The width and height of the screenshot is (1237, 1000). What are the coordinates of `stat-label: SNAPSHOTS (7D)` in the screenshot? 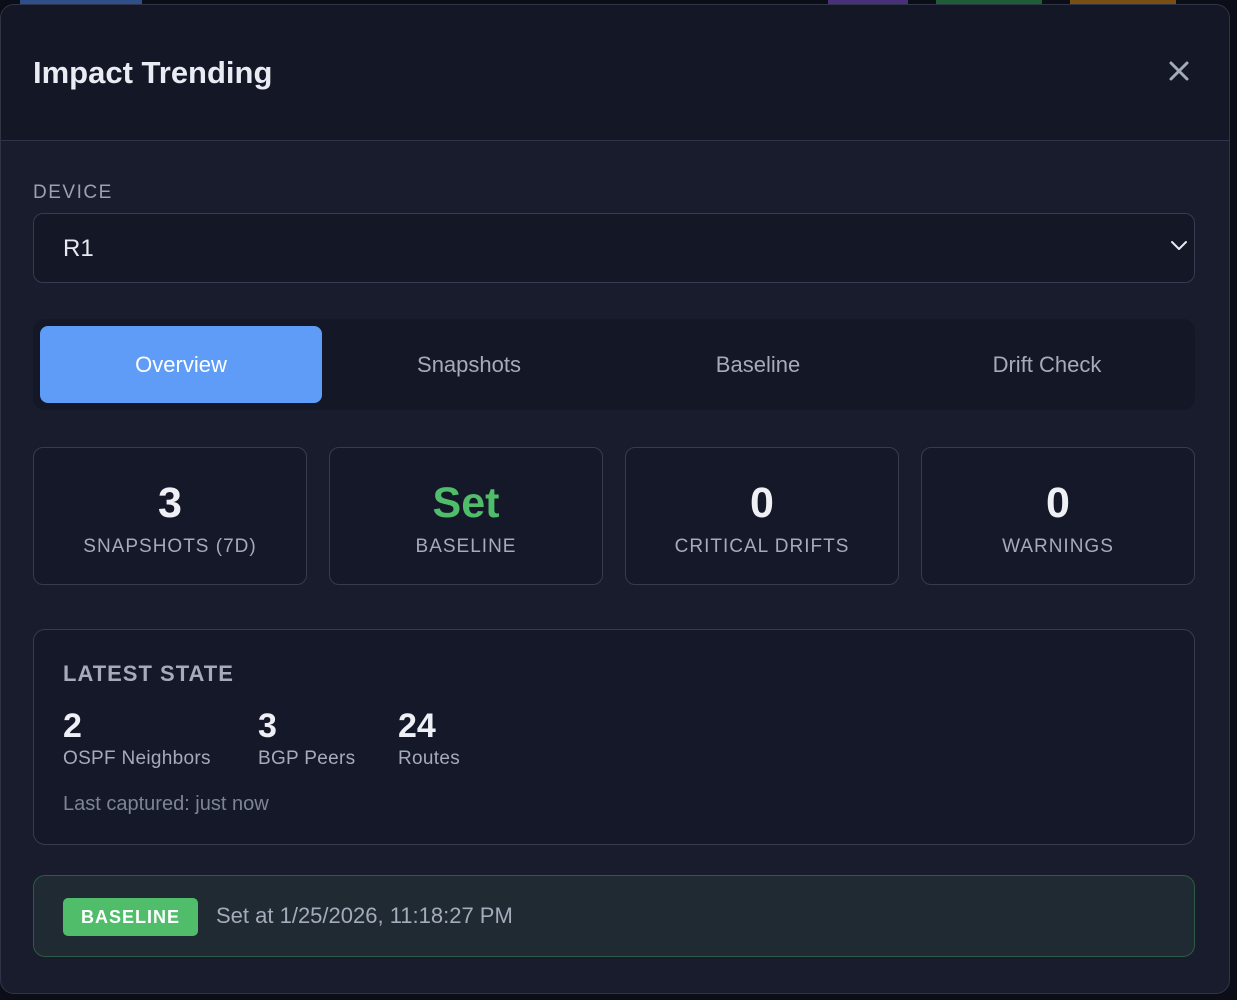 It's located at (170, 546).